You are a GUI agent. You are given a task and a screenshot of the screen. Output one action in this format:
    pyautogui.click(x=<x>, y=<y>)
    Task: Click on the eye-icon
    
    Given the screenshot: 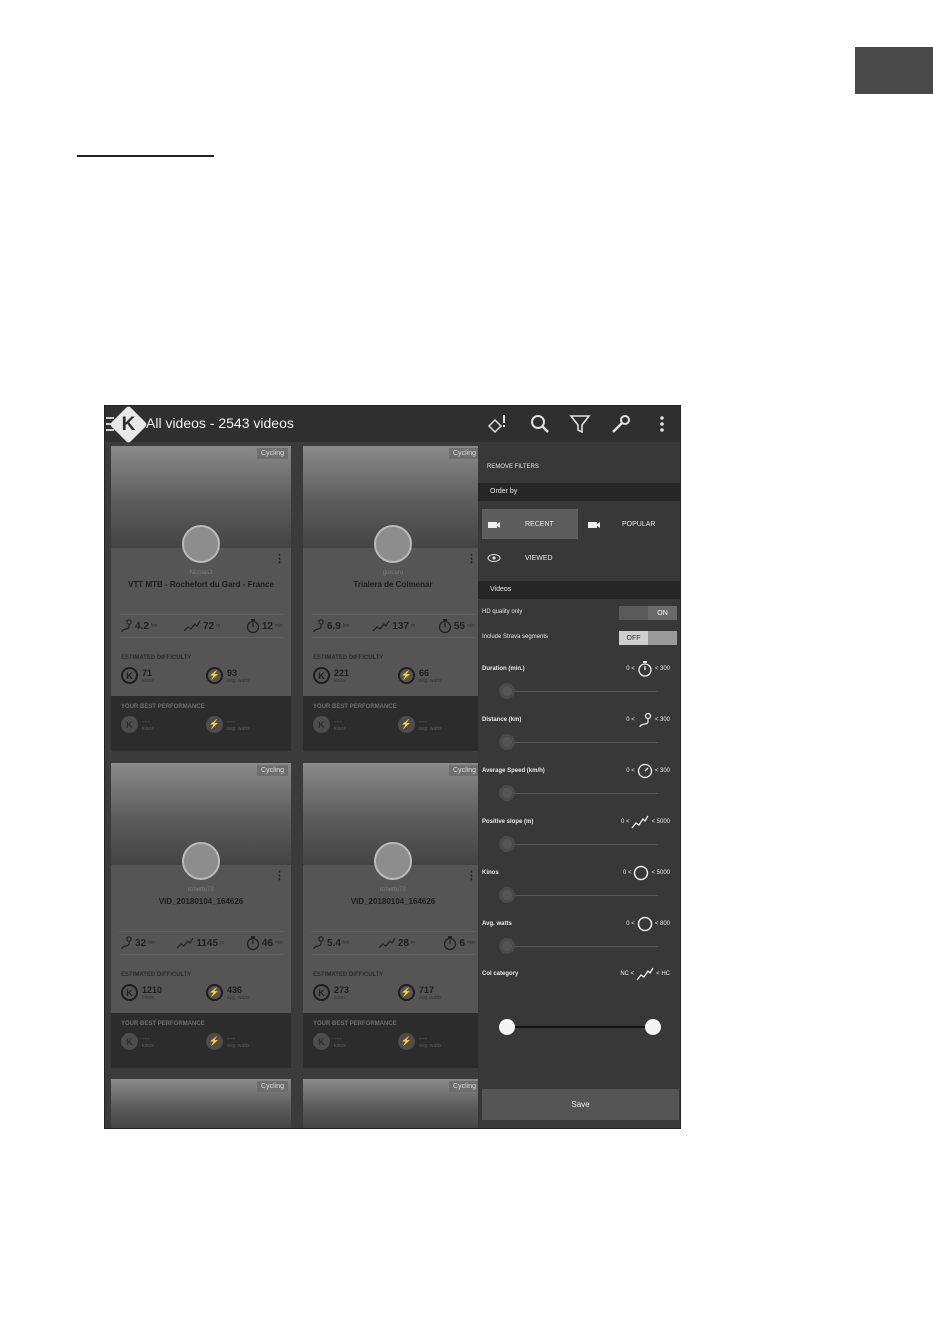 What is the action you would take?
    pyautogui.click(x=494, y=558)
    